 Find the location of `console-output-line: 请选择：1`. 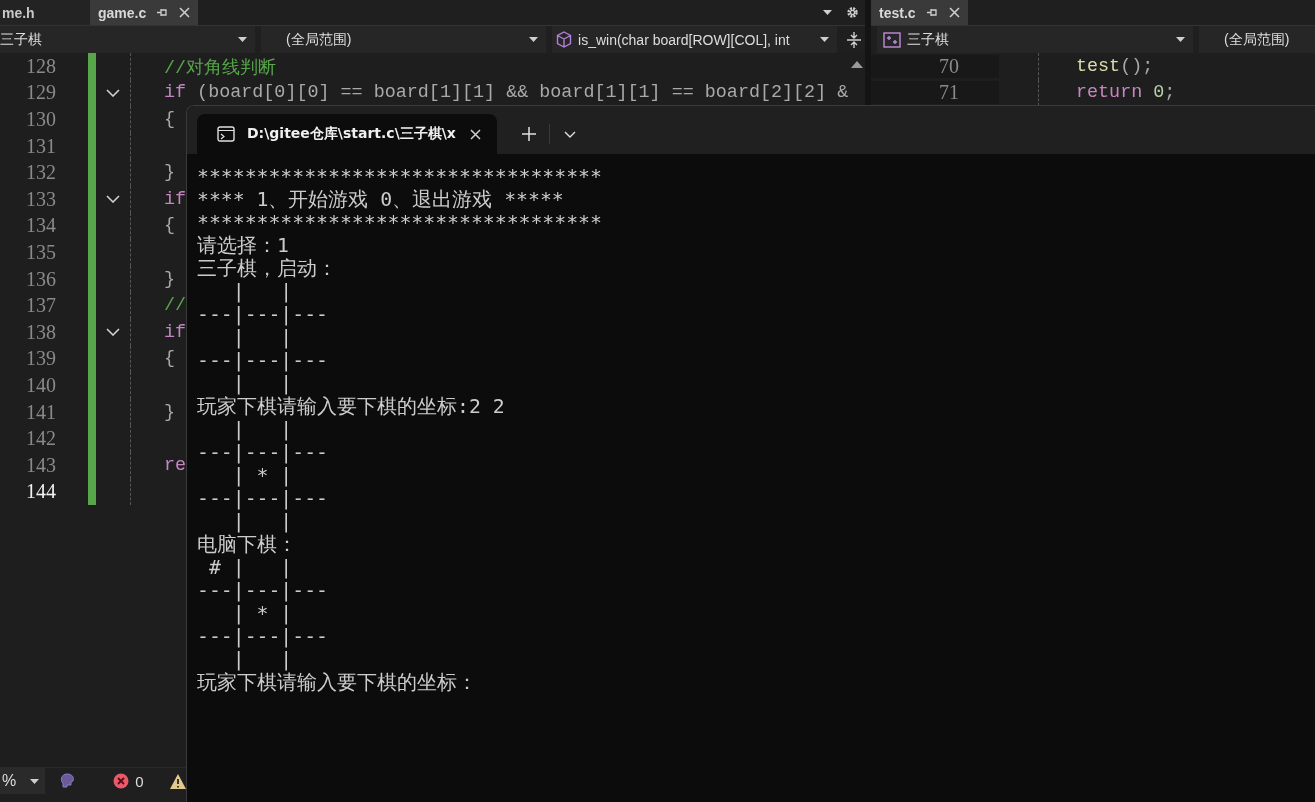

console-output-line: 请选择：1 is located at coordinates (243, 245).